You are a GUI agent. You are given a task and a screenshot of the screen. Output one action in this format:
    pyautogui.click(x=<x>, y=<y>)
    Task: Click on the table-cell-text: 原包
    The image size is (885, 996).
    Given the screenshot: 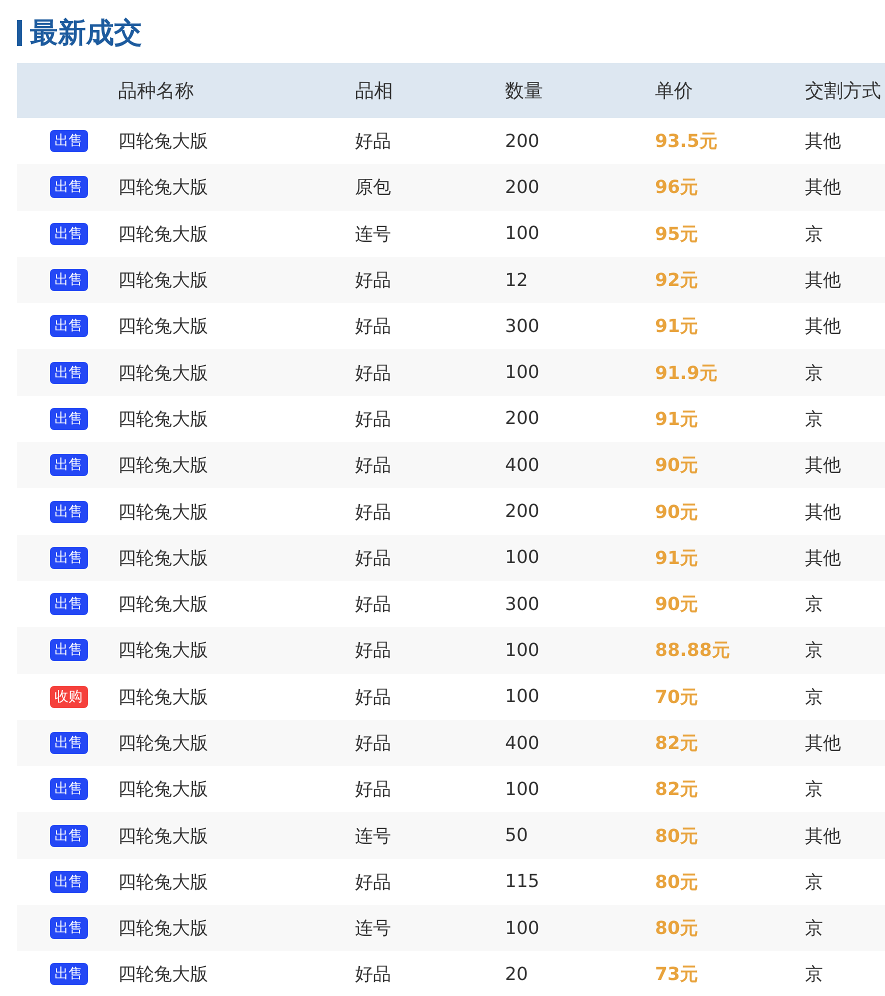 What is the action you would take?
    pyautogui.click(x=373, y=188)
    